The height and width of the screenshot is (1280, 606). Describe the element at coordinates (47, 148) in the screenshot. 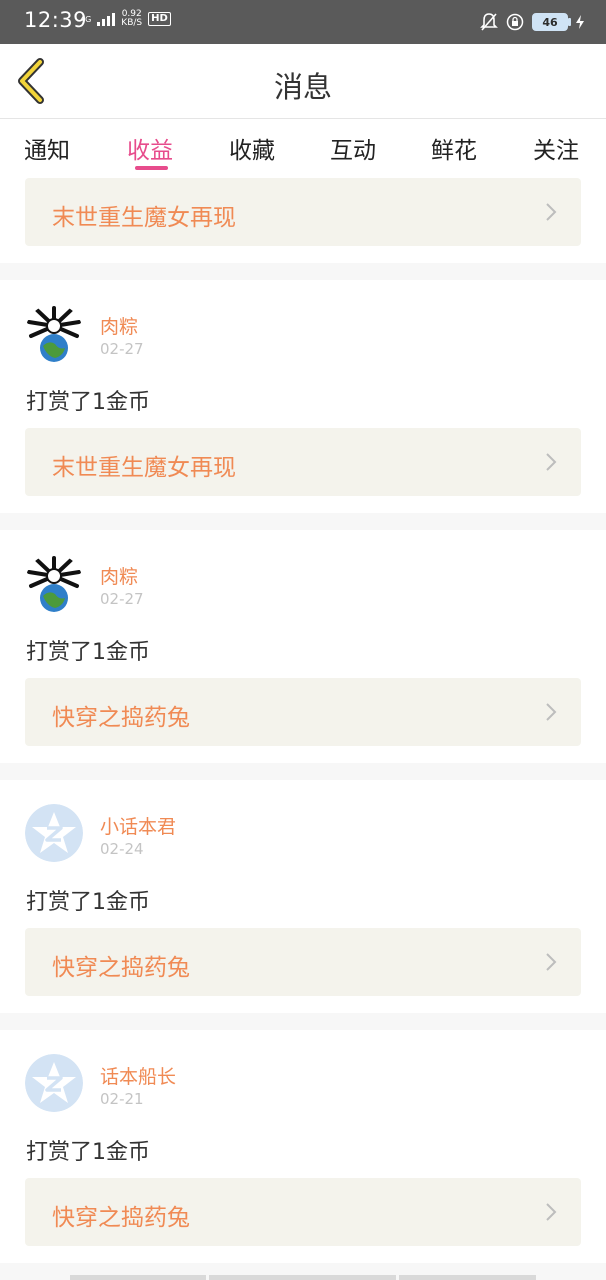

I see `tab-notifications: 通知` at that location.